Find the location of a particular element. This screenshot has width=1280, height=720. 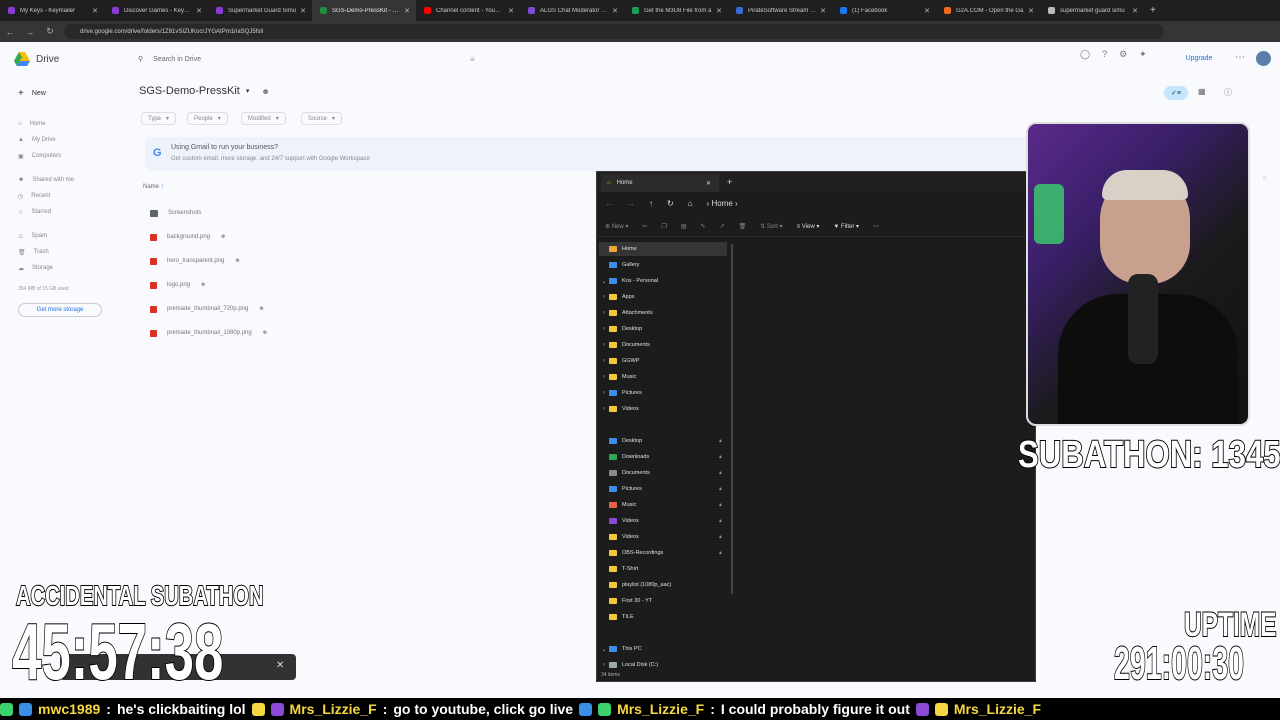

filter-button: ▼ Filter ▾ is located at coordinates (846, 226).